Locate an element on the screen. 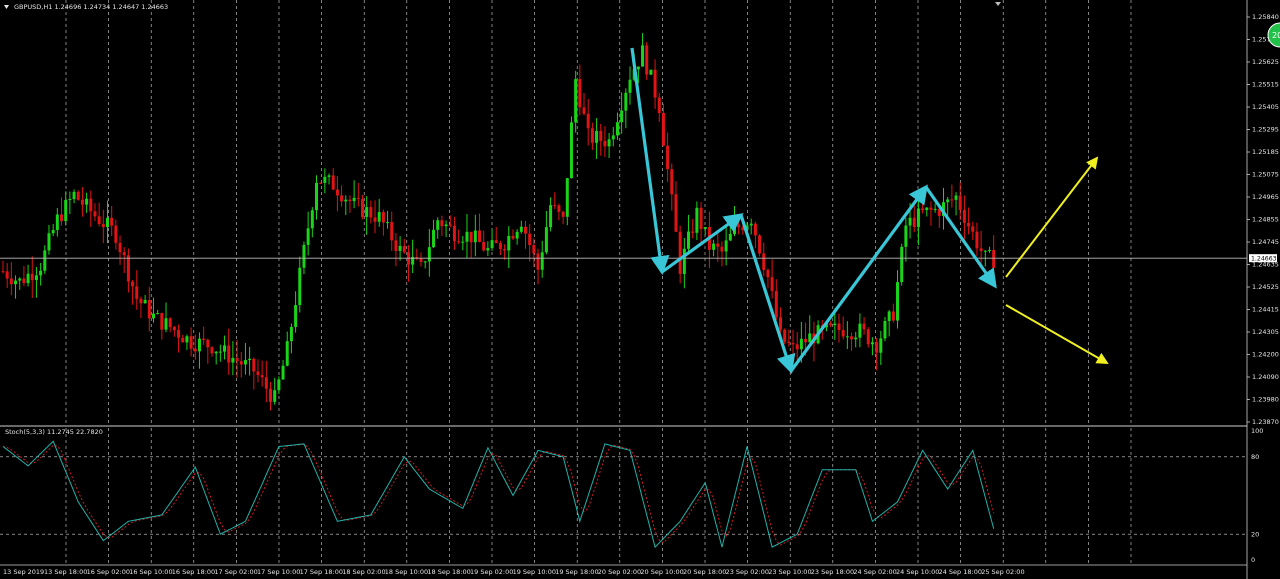 The height and width of the screenshot is (579, 1280). current-price-text: 1.24663 is located at coordinates (1264, 258).